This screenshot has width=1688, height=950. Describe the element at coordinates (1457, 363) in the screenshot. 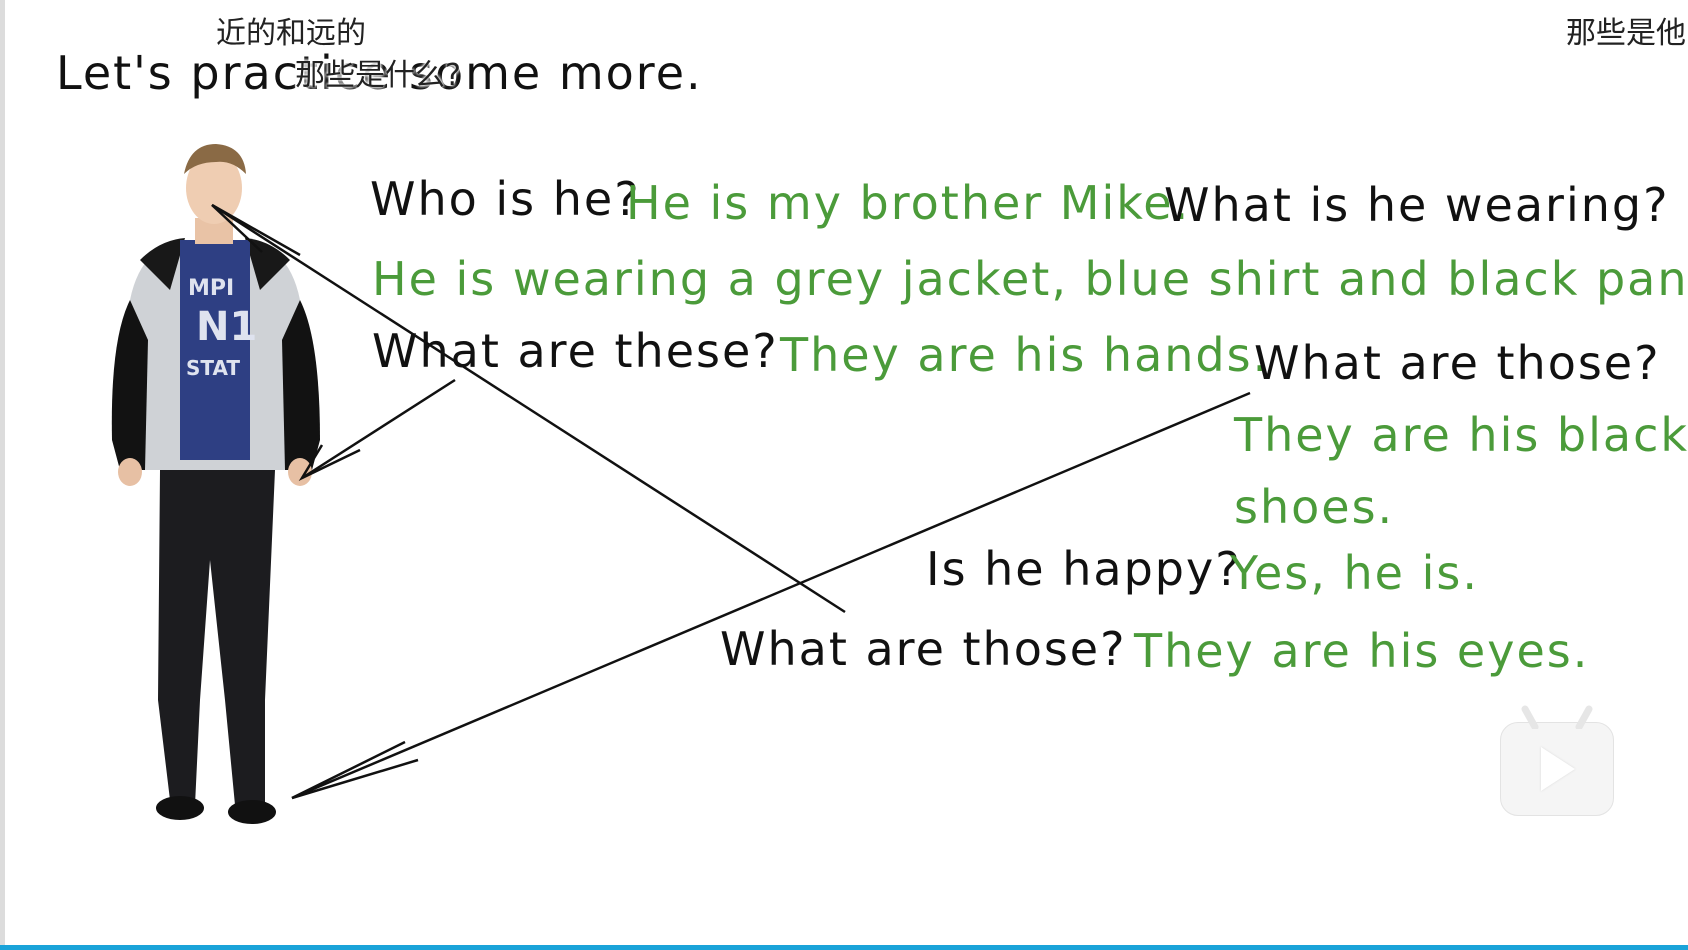

I see `question-those-shoes: What are those?` at that location.